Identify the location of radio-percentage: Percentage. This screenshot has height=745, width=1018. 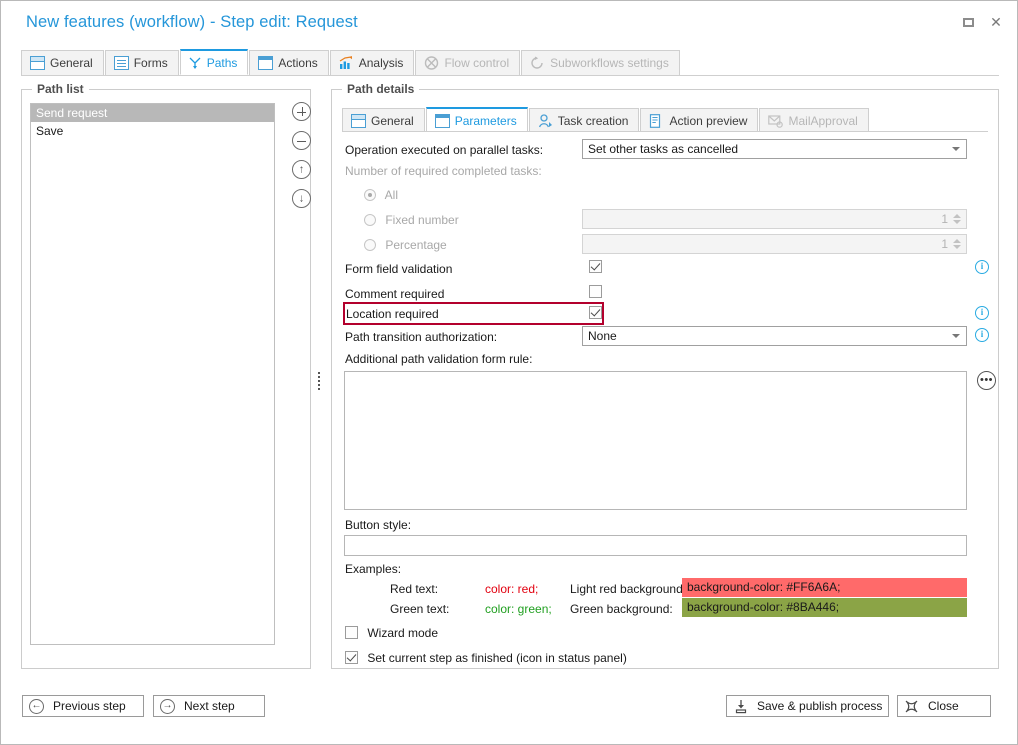
(405, 245).